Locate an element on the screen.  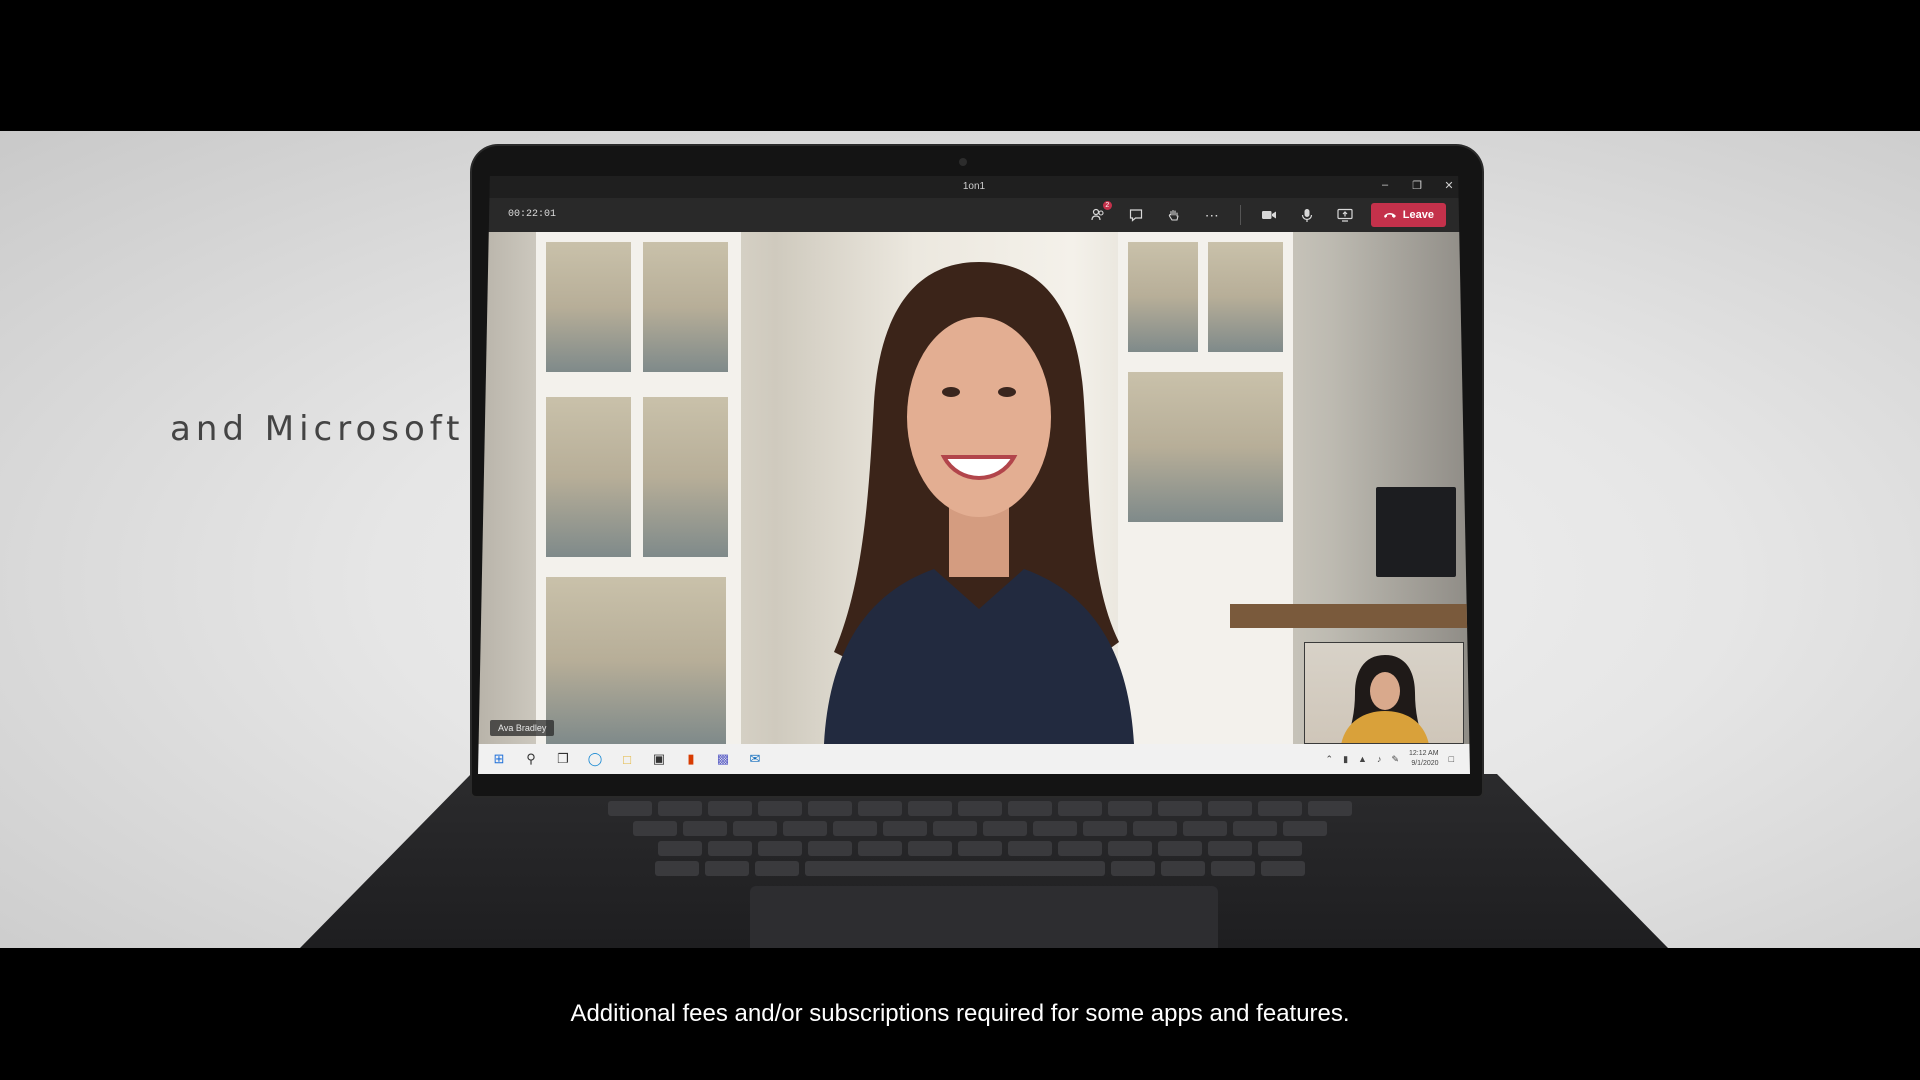
video-camera-icon is located at coordinates (1268, 215).